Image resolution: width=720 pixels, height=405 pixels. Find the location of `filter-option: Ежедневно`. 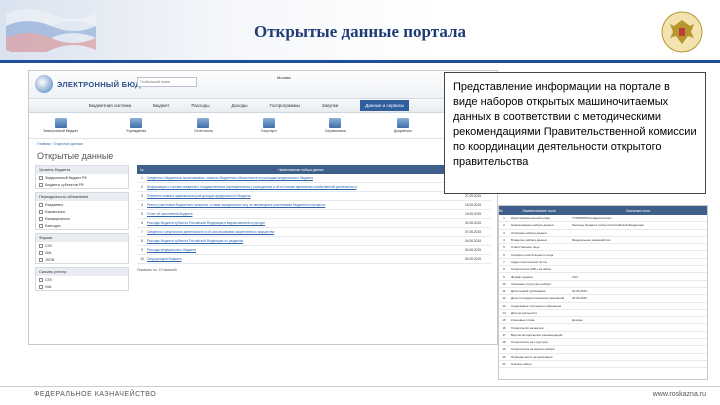

filter-option: Ежедневно is located at coordinates (82, 204).